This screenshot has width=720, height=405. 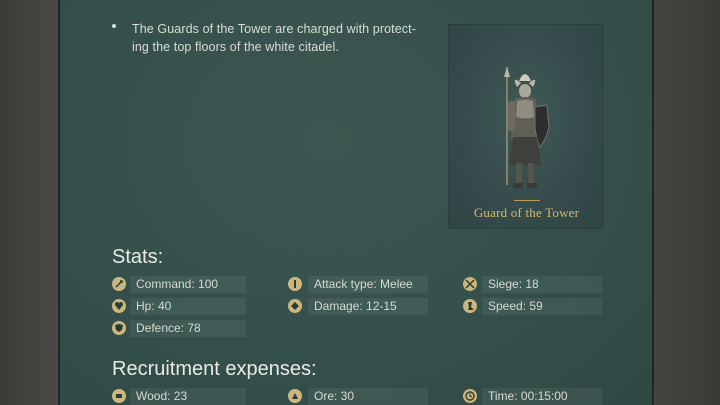 What do you see at coordinates (188, 328) in the screenshot?
I see `stat-defence: Defence: 78` at bounding box center [188, 328].